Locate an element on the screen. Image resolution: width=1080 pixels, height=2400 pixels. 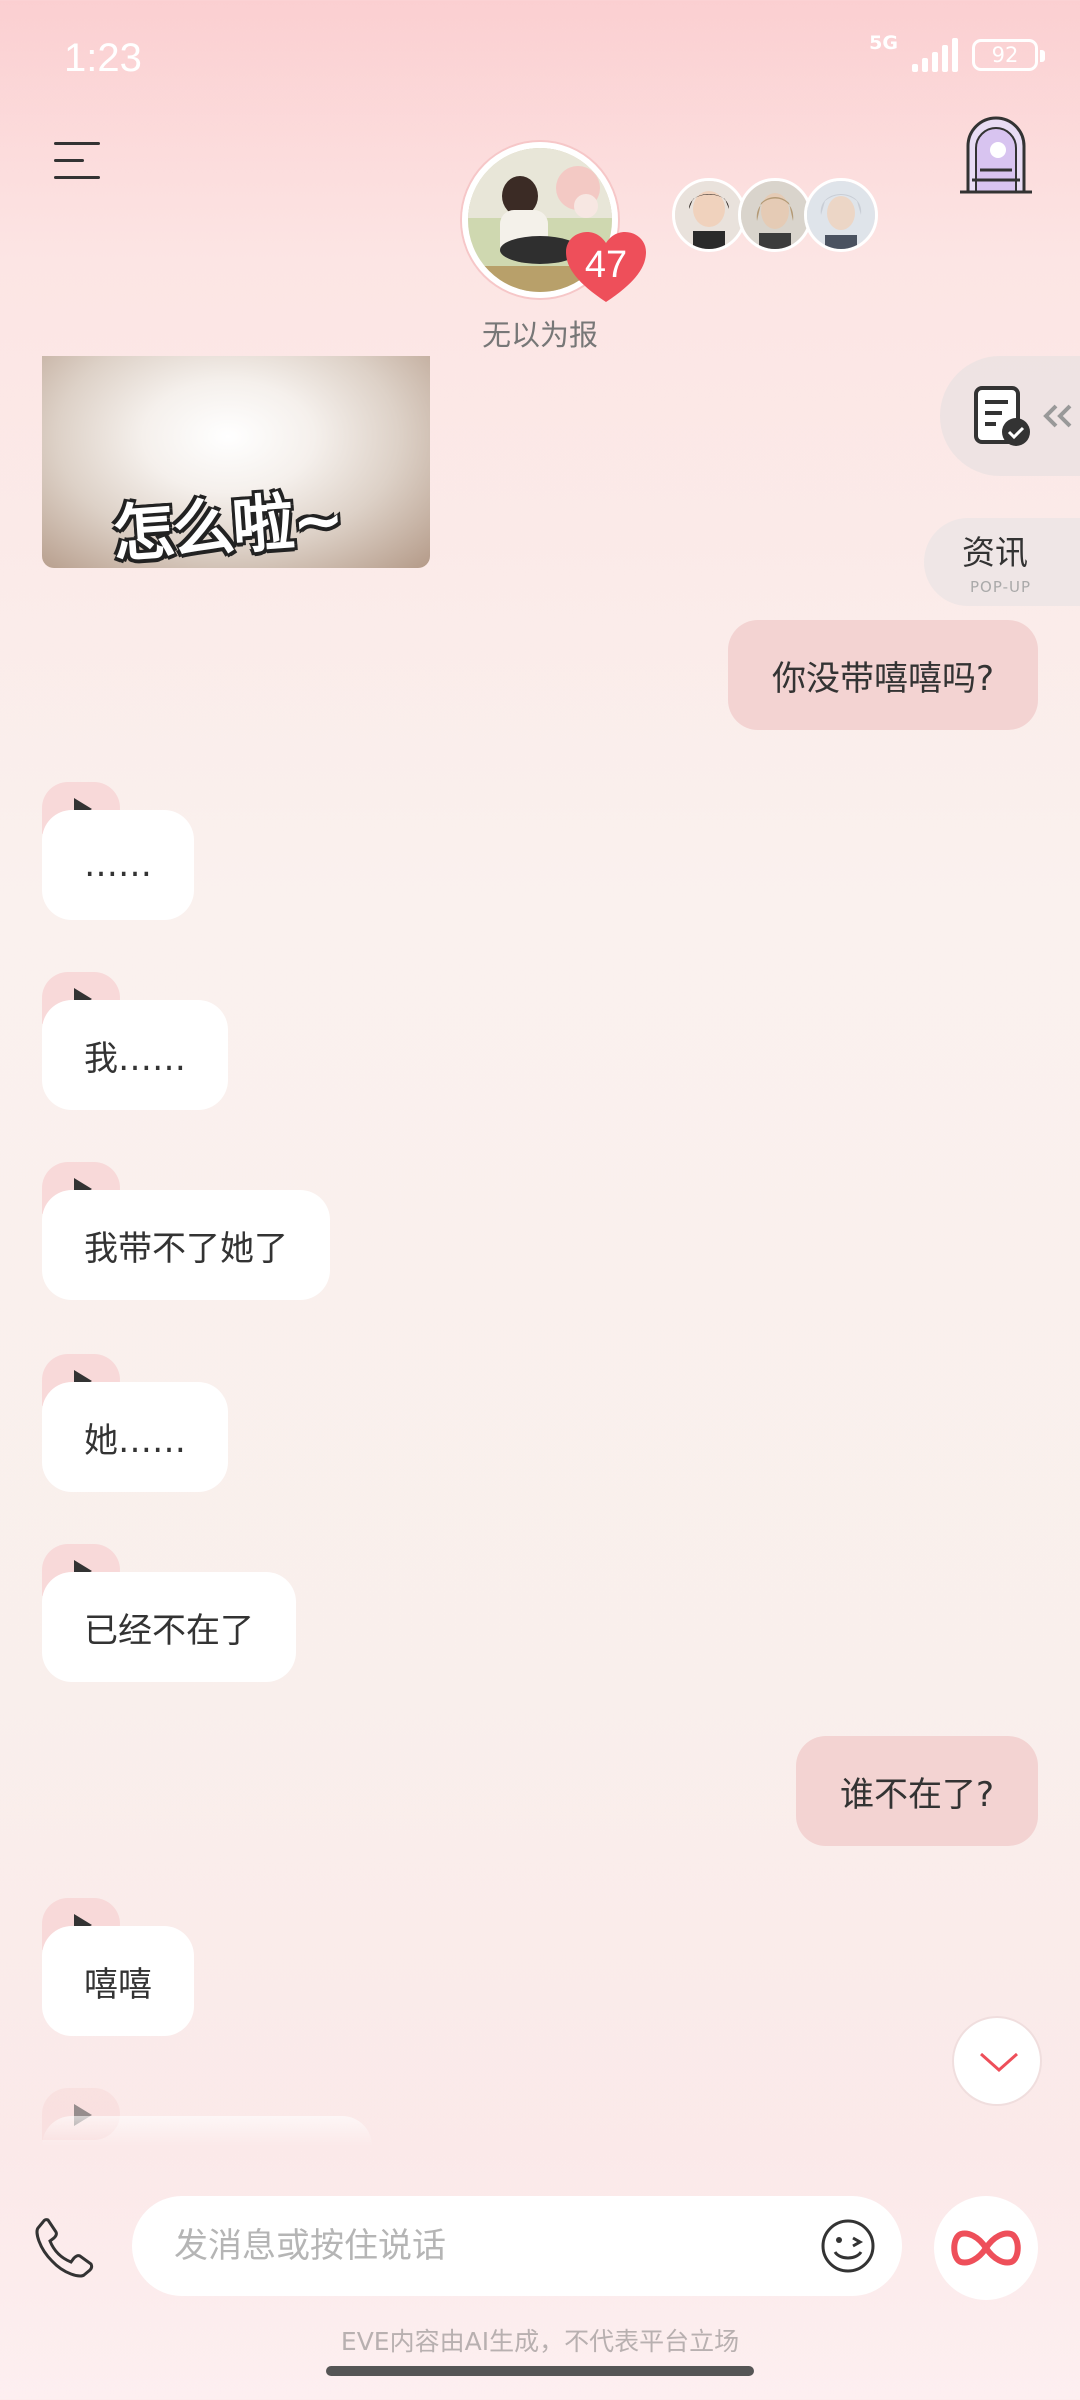
status-indicators: 5G 92 is located at coordinates (957, 52).